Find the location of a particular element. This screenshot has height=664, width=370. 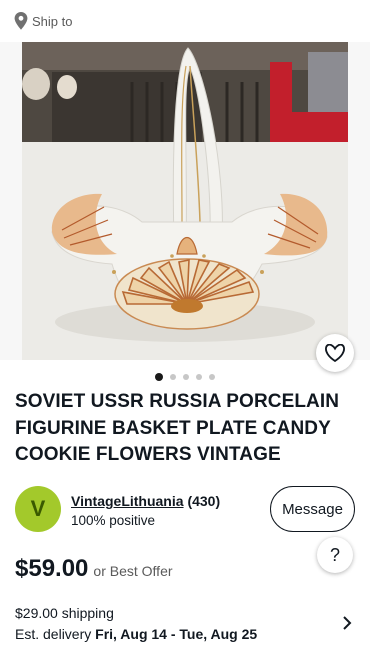

ship-to-label: Ship to is located at coordinates (52, 21).